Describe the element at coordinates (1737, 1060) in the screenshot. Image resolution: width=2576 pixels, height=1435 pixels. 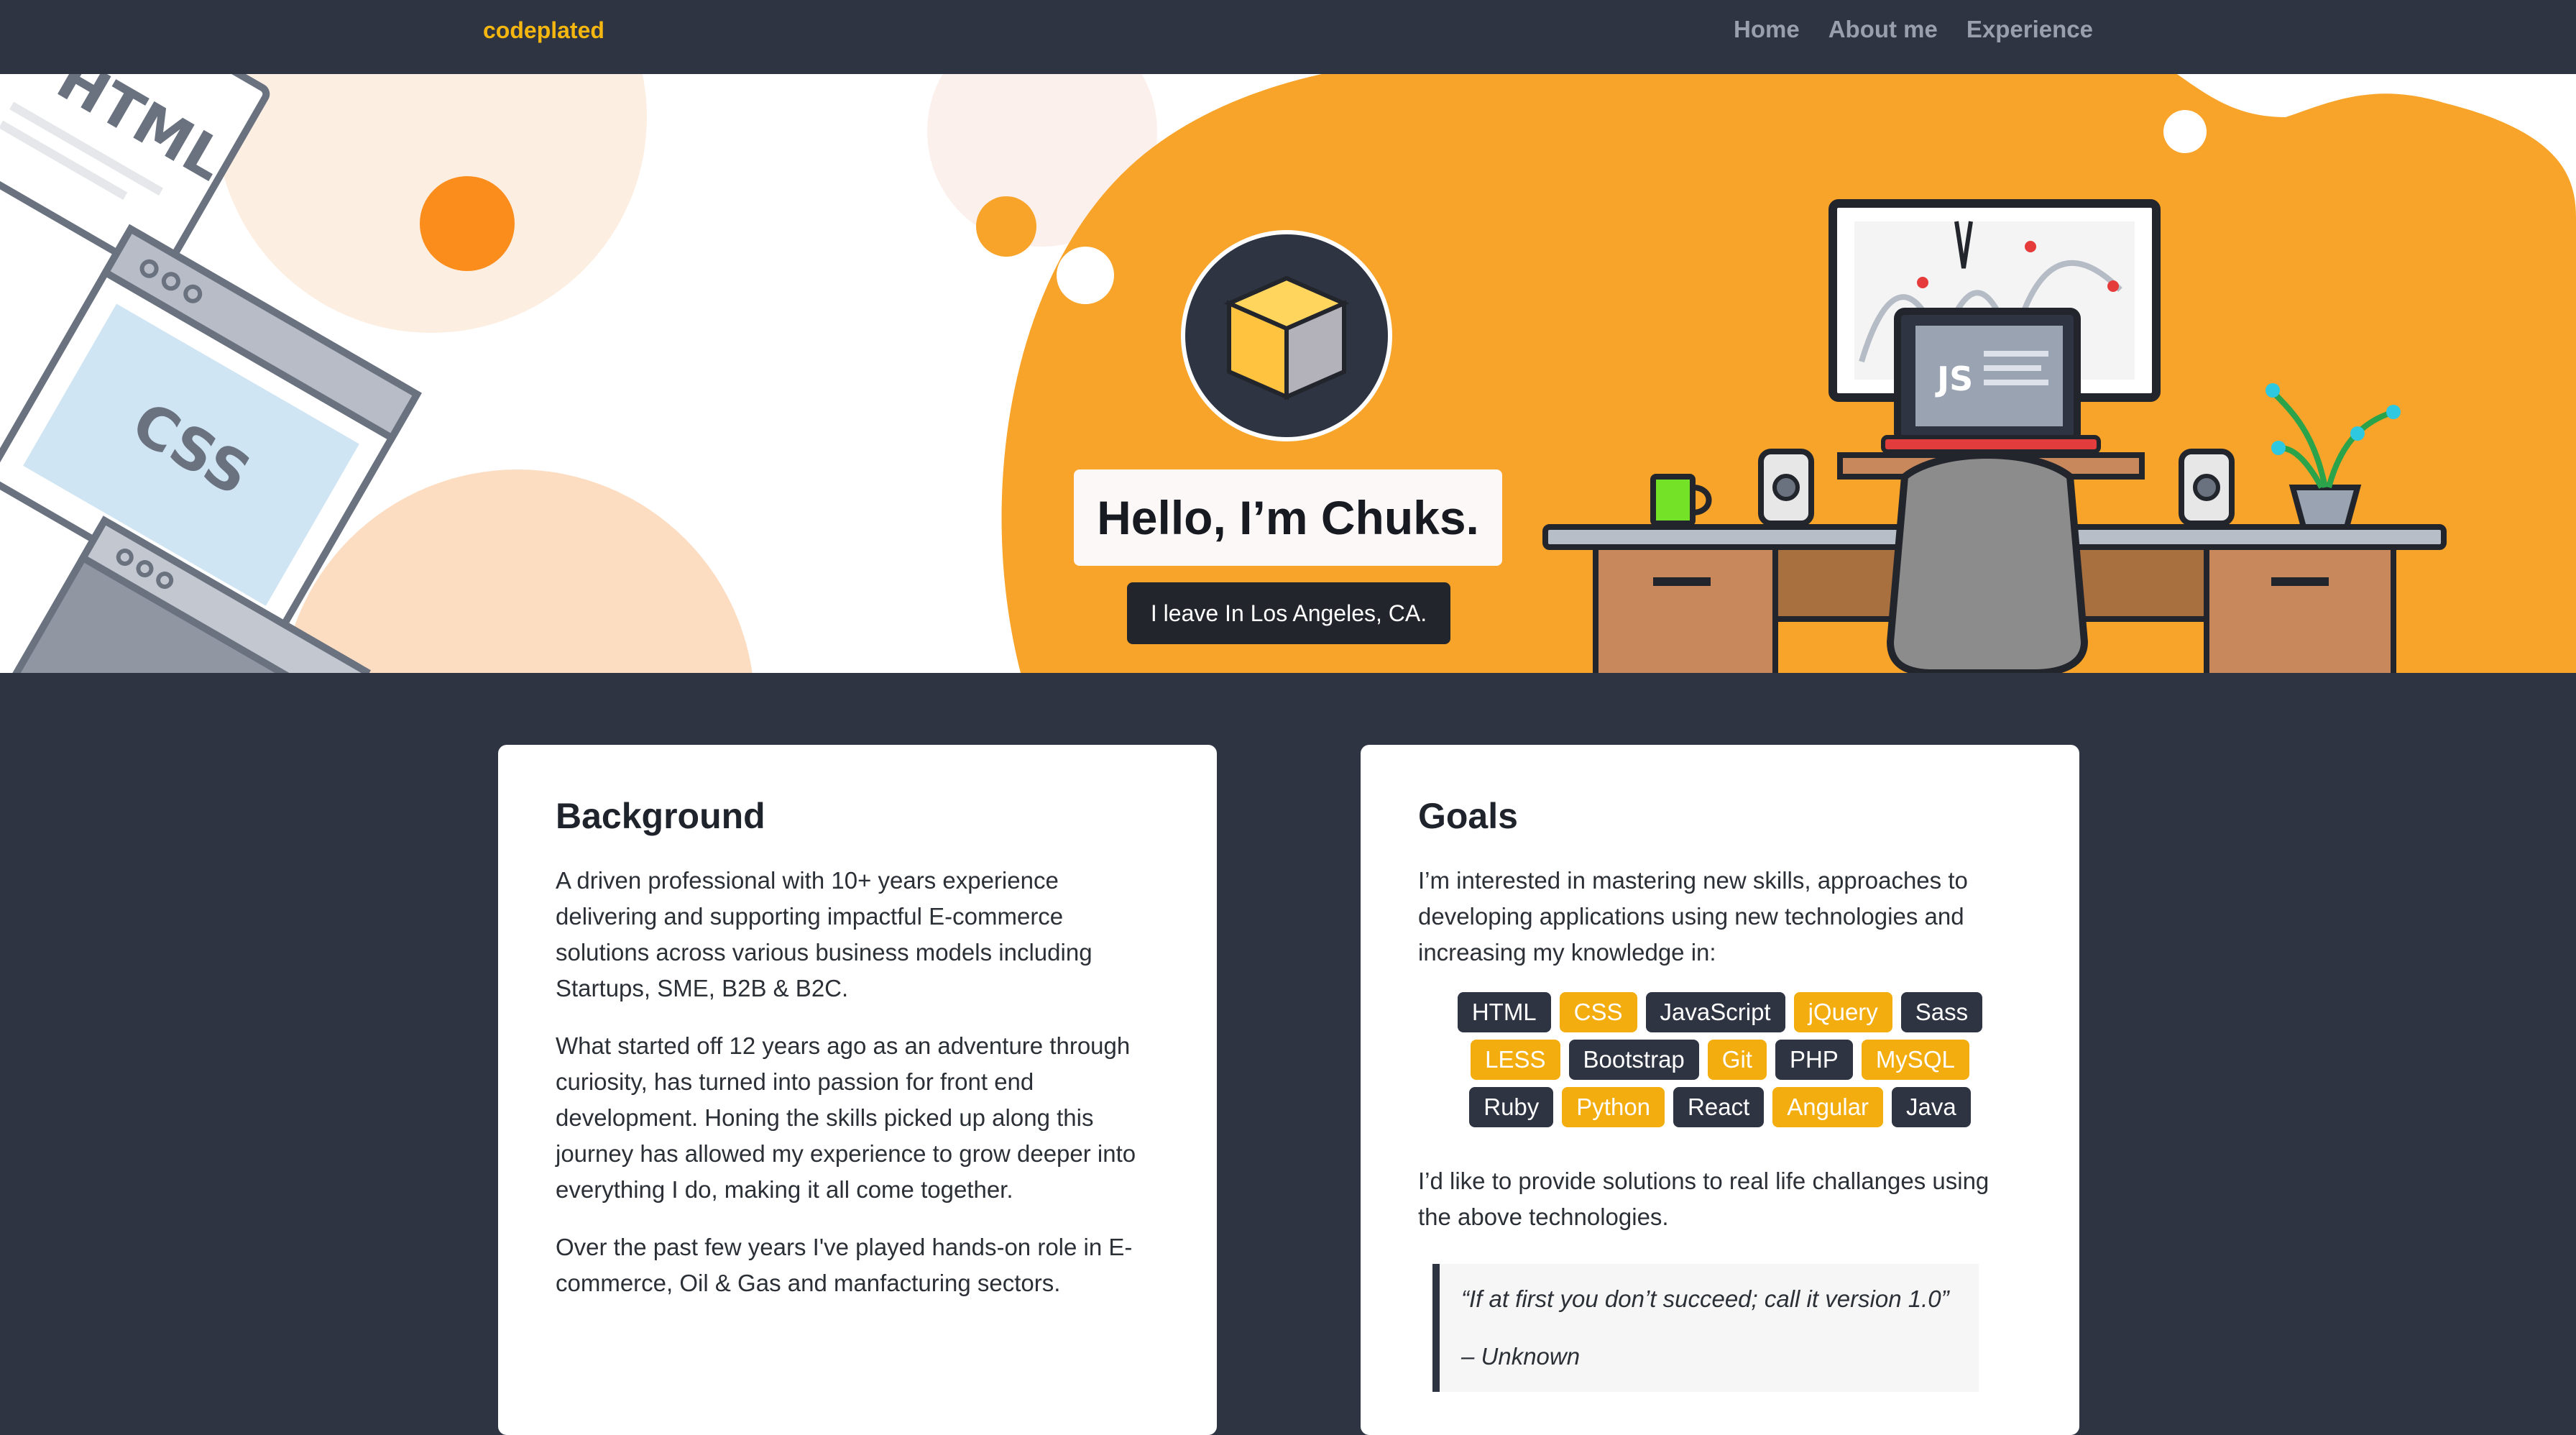
I see `skill-tag: Git` at that location.